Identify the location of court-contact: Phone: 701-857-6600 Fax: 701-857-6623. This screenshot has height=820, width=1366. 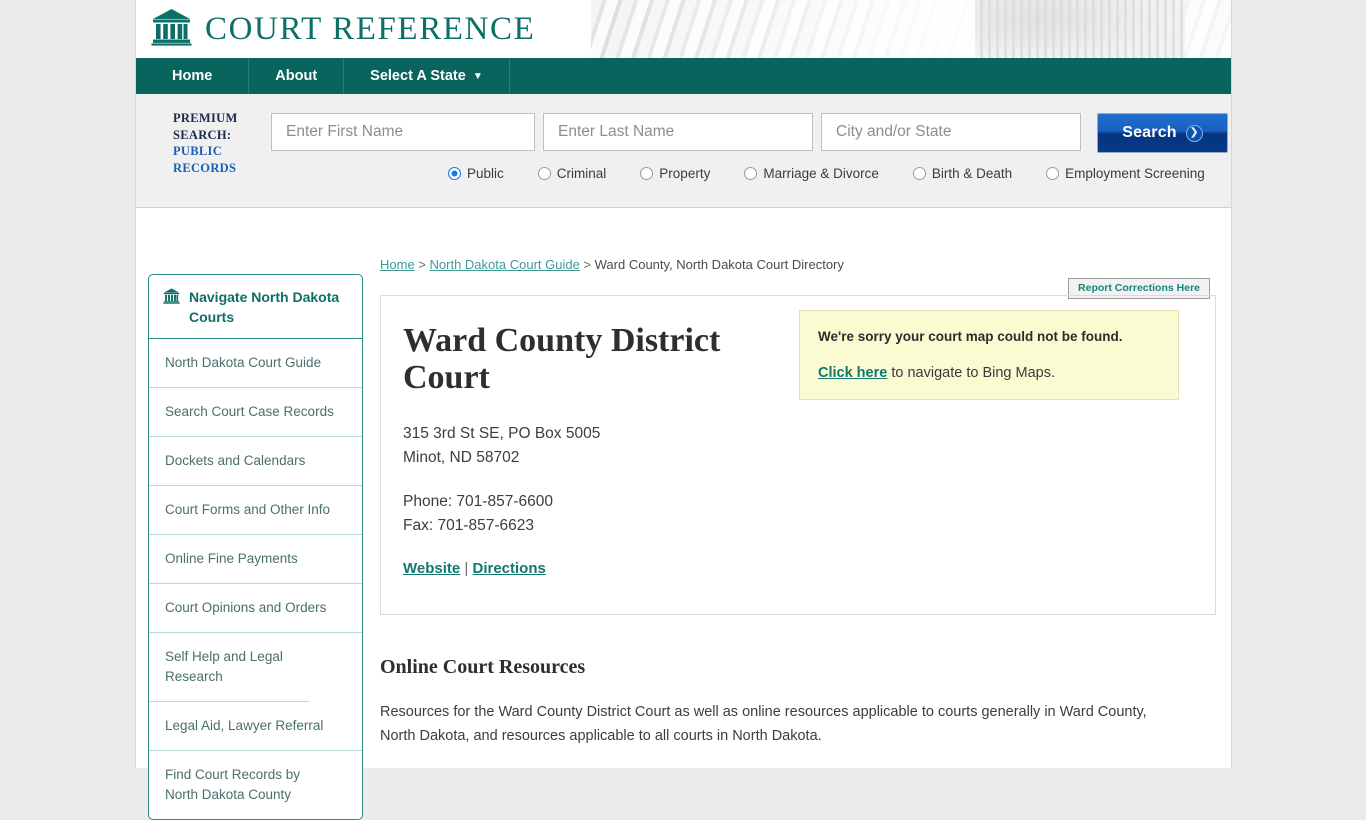
(798, 514).